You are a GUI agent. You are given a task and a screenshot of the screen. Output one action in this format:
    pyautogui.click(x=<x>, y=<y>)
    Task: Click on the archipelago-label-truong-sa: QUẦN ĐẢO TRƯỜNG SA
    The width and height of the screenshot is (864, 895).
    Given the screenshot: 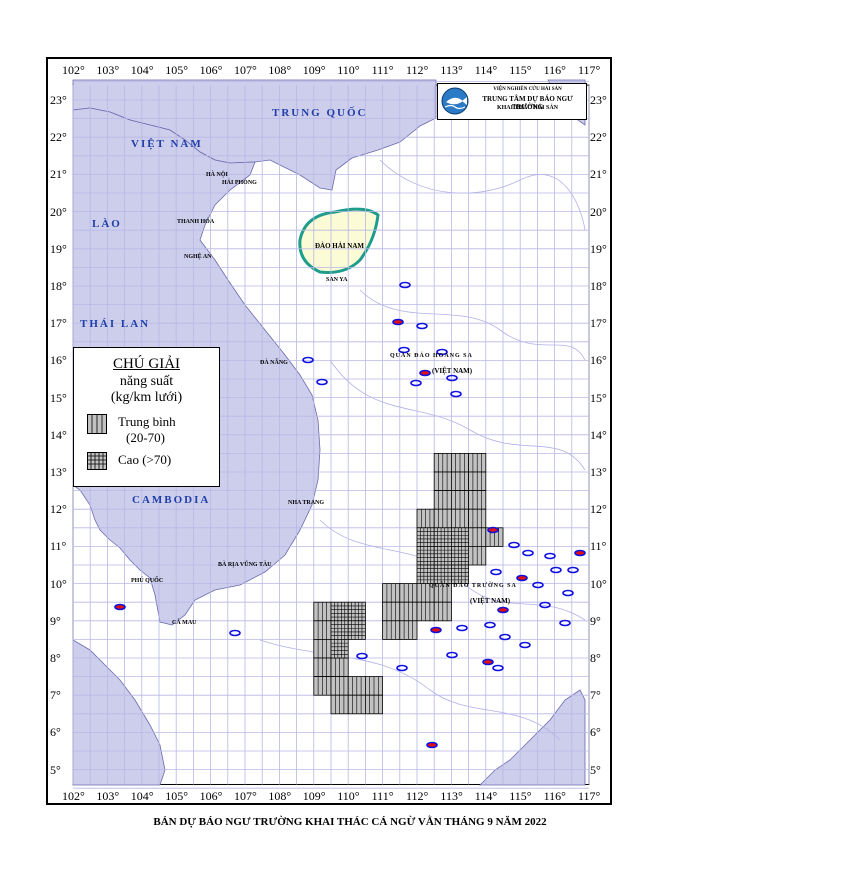 What is the action you would take?
    pyautogui.click(x=473, y=586)
    